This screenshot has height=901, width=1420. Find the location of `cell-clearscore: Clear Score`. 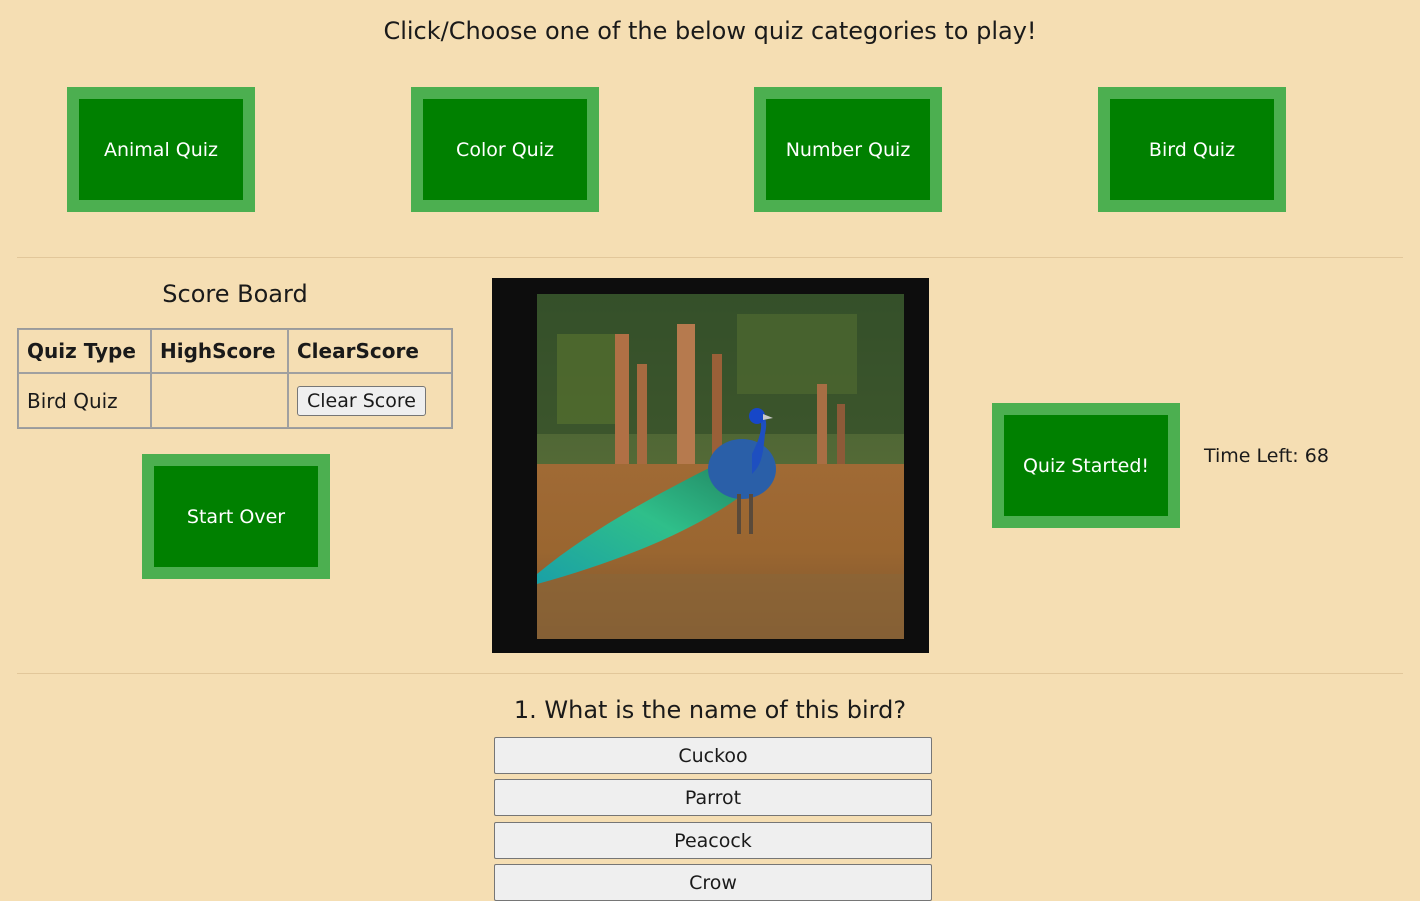

cell-clearscore: Clear Score is located at coordinates (370, 400).